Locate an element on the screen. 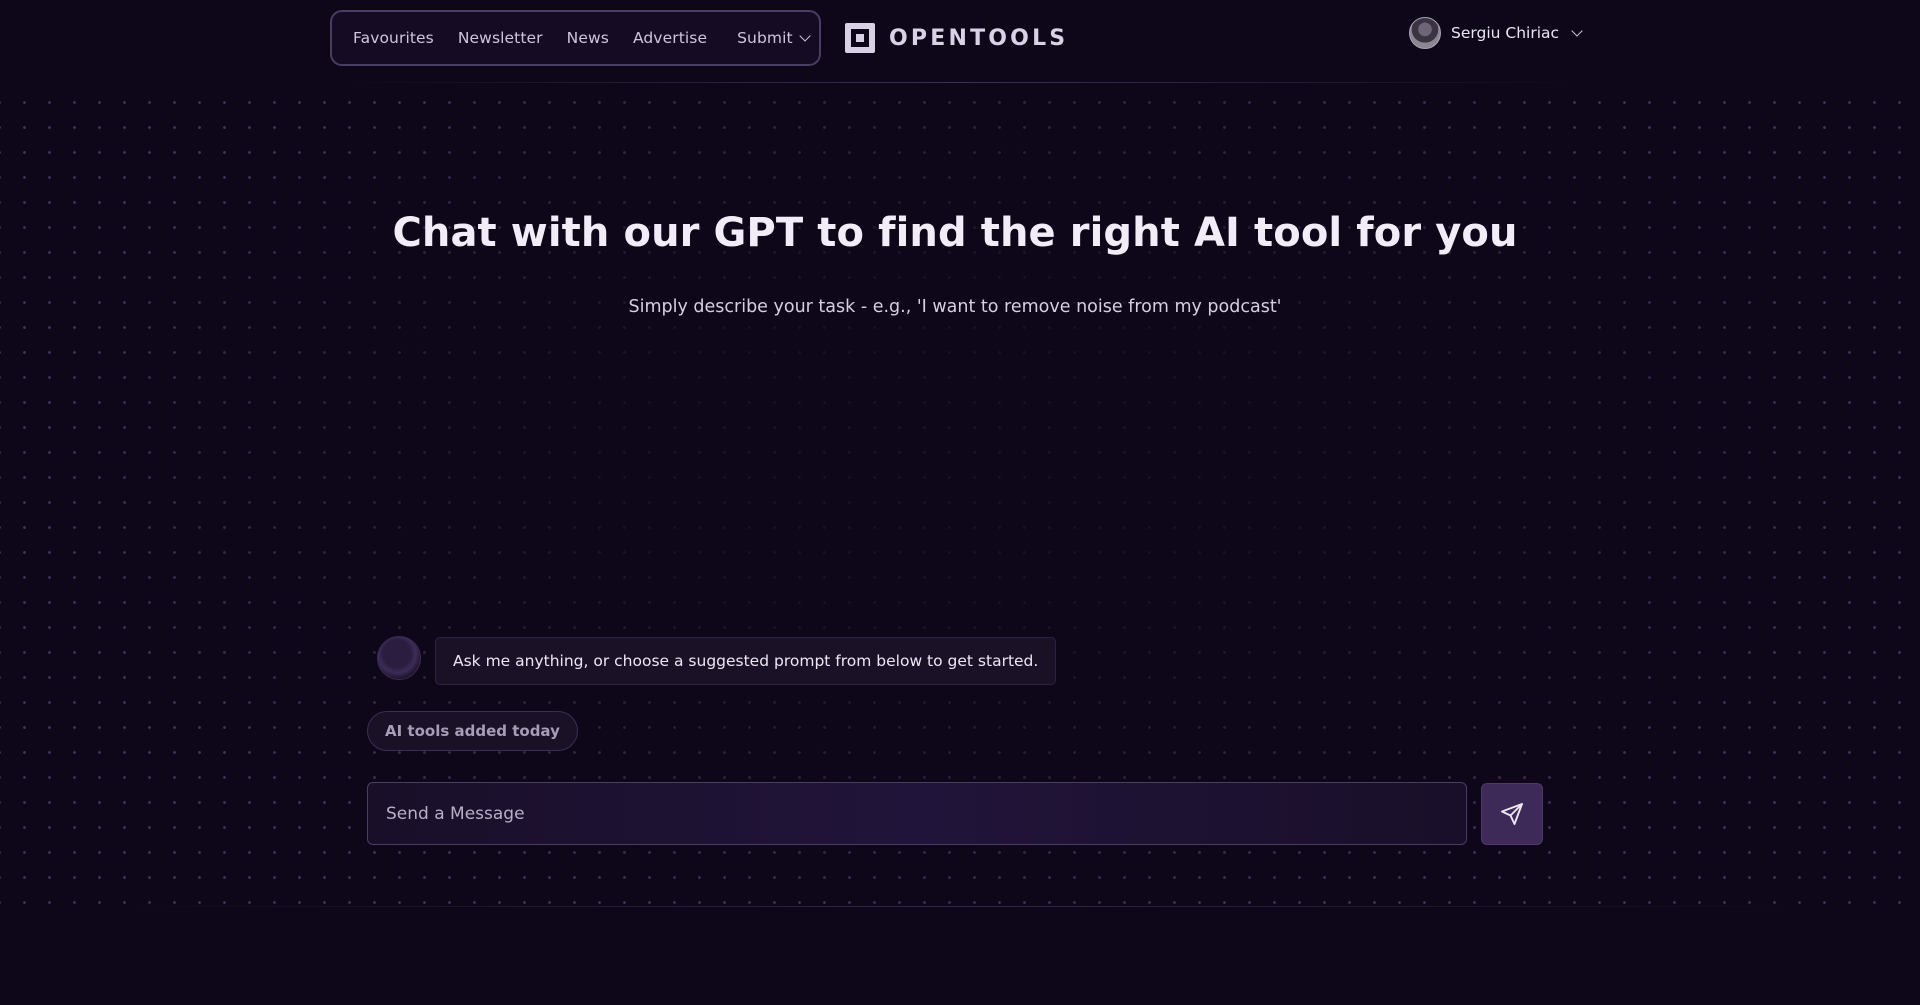 This screenshot has height=1005, width=1920. send-button is located at coordinates (1512, 814).